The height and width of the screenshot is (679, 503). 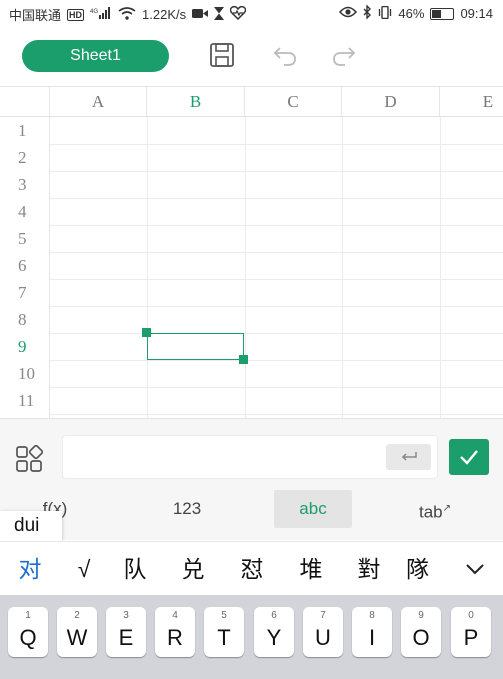 I want to click on heart-rate-icon, so click(x=238, y=14).